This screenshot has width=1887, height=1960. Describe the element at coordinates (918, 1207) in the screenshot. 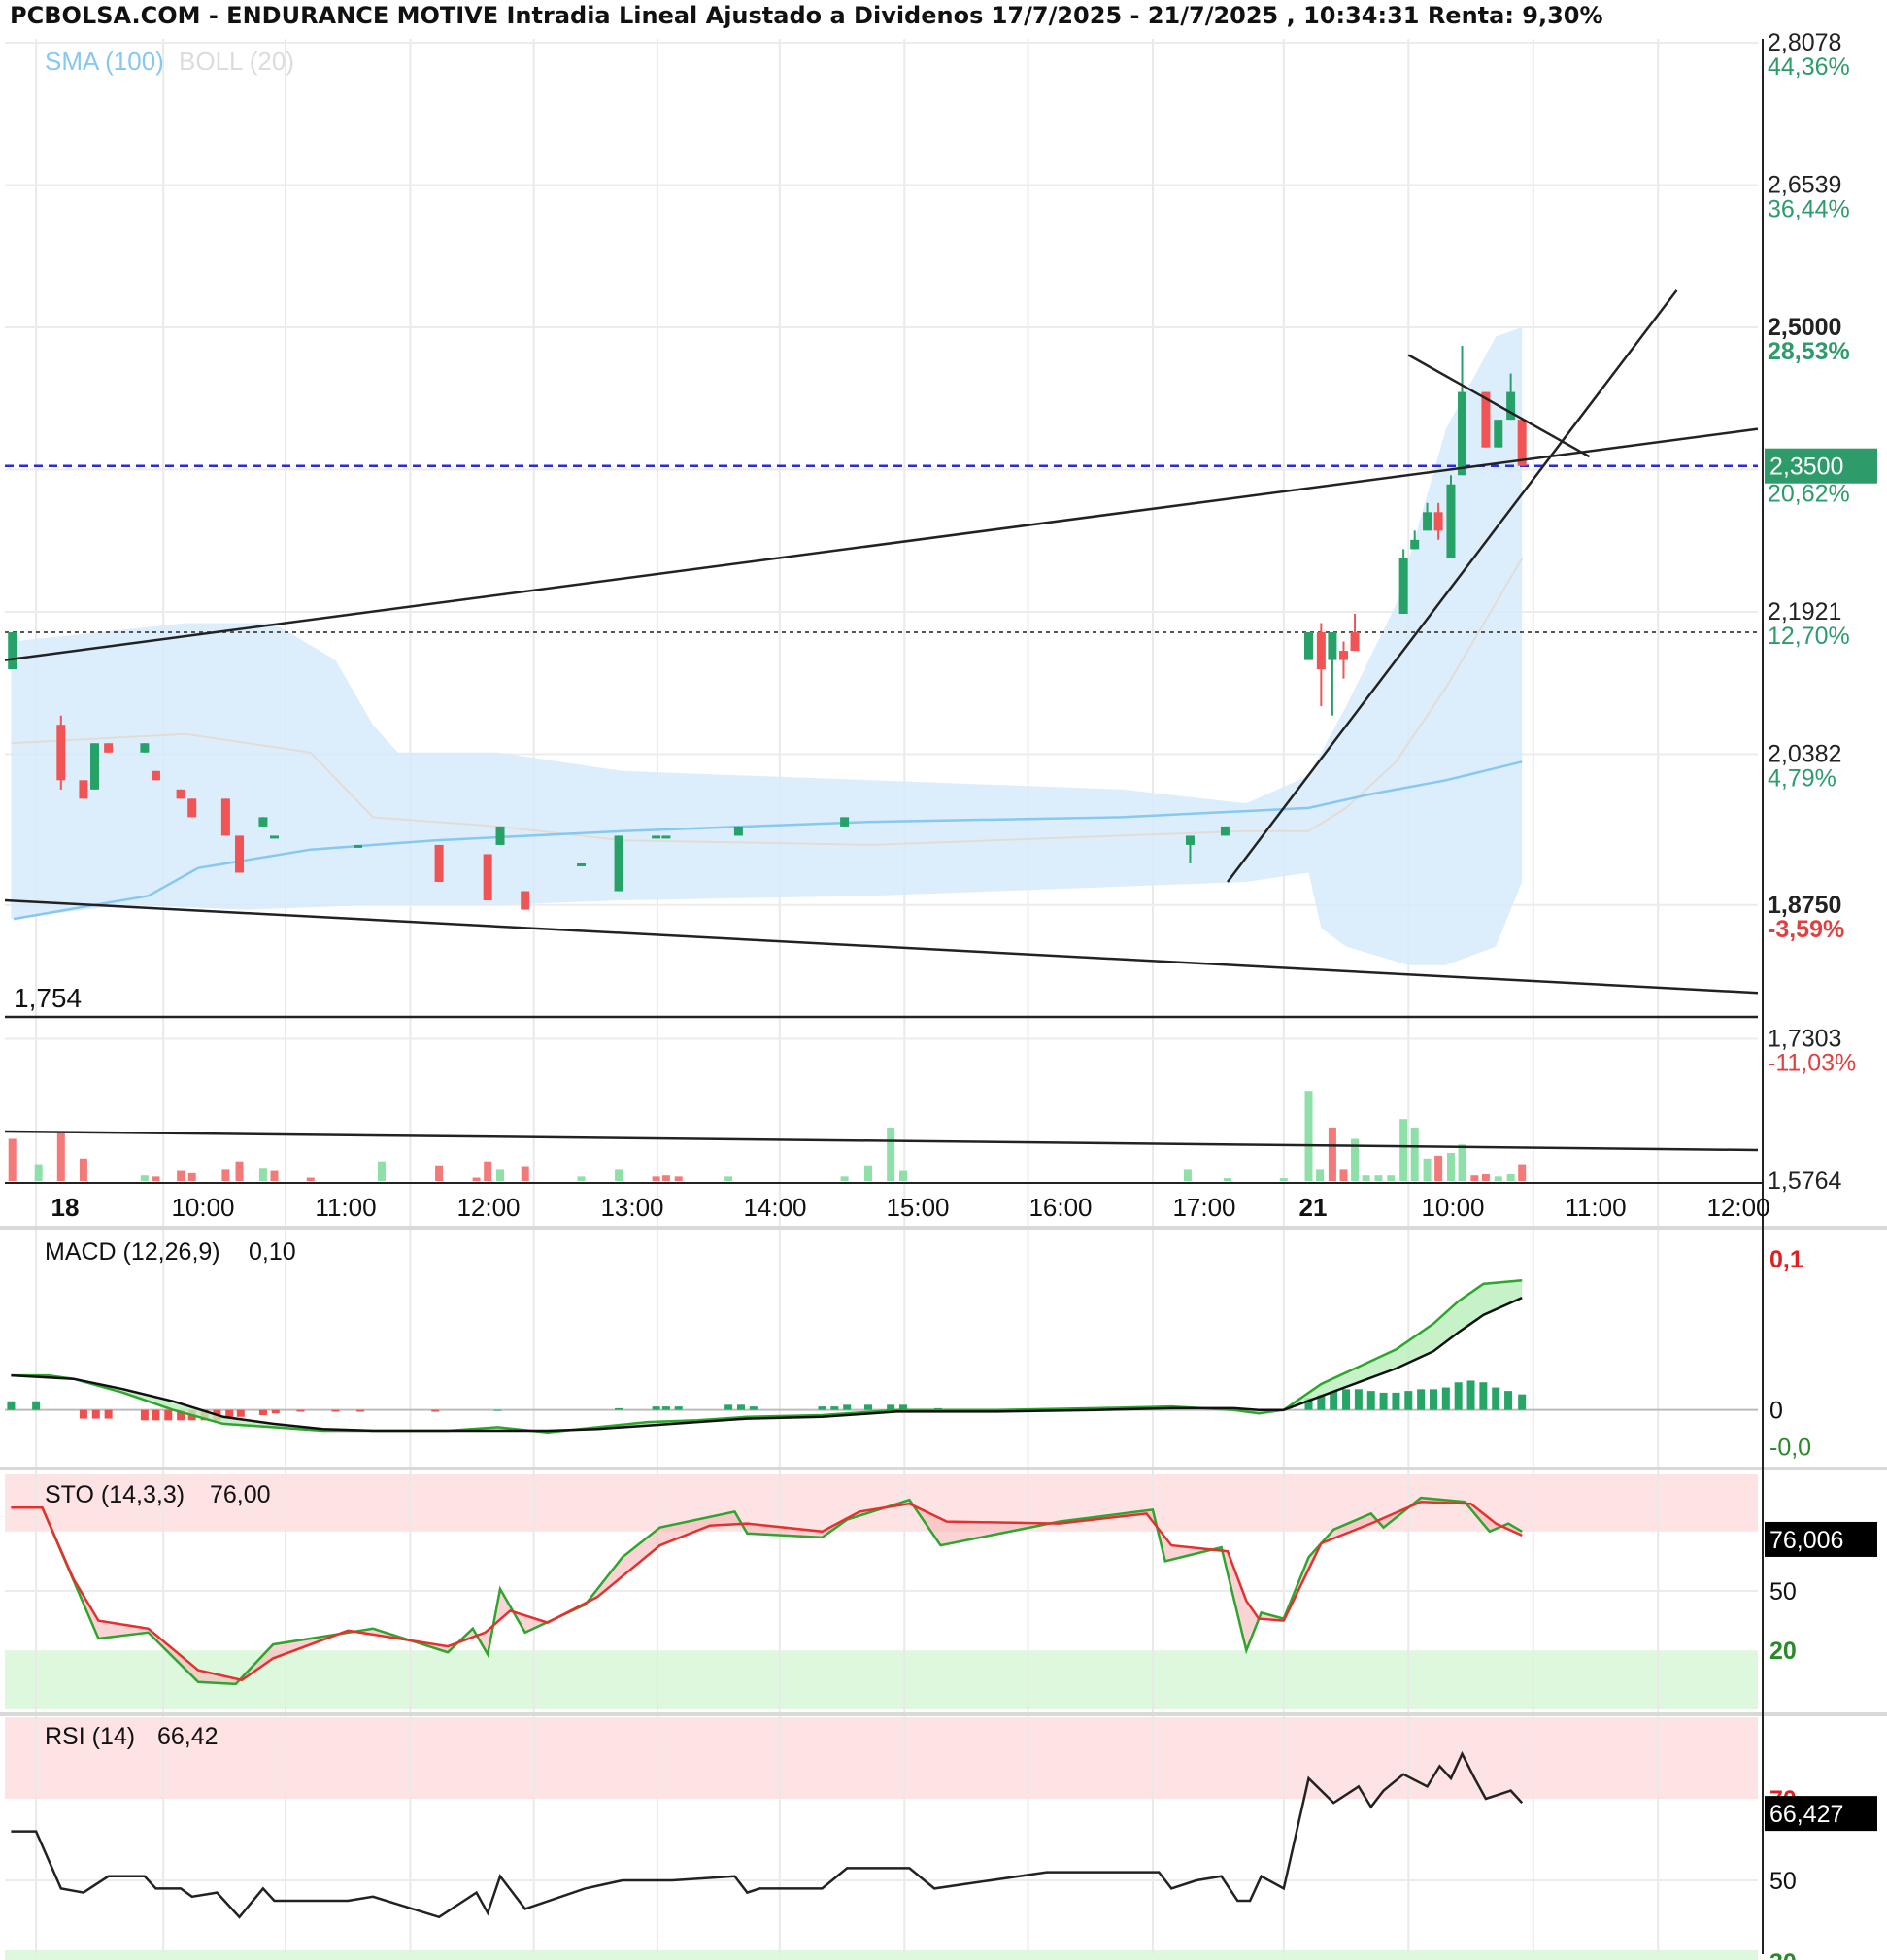

I see `time-tick-label: 15:00` at that location.